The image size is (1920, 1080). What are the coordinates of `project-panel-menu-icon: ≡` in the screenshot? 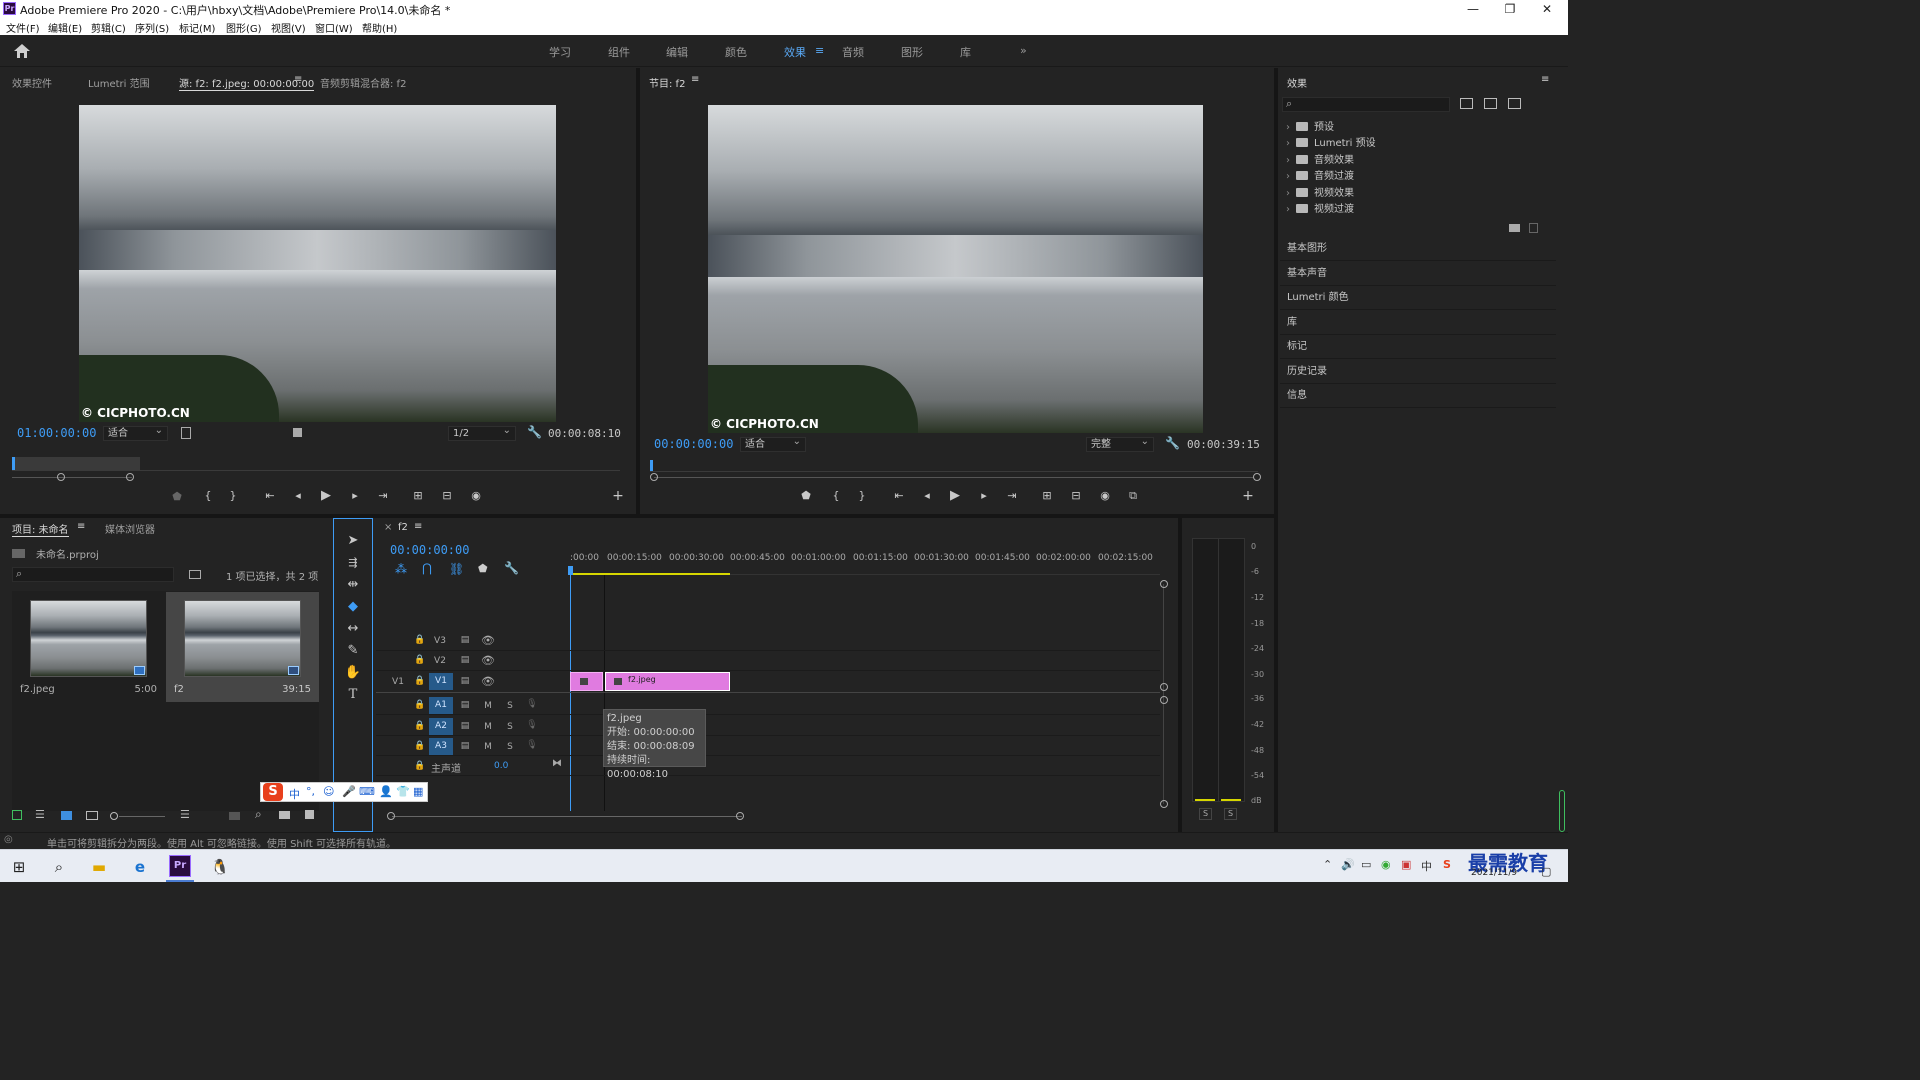 It's located at (81, 526).